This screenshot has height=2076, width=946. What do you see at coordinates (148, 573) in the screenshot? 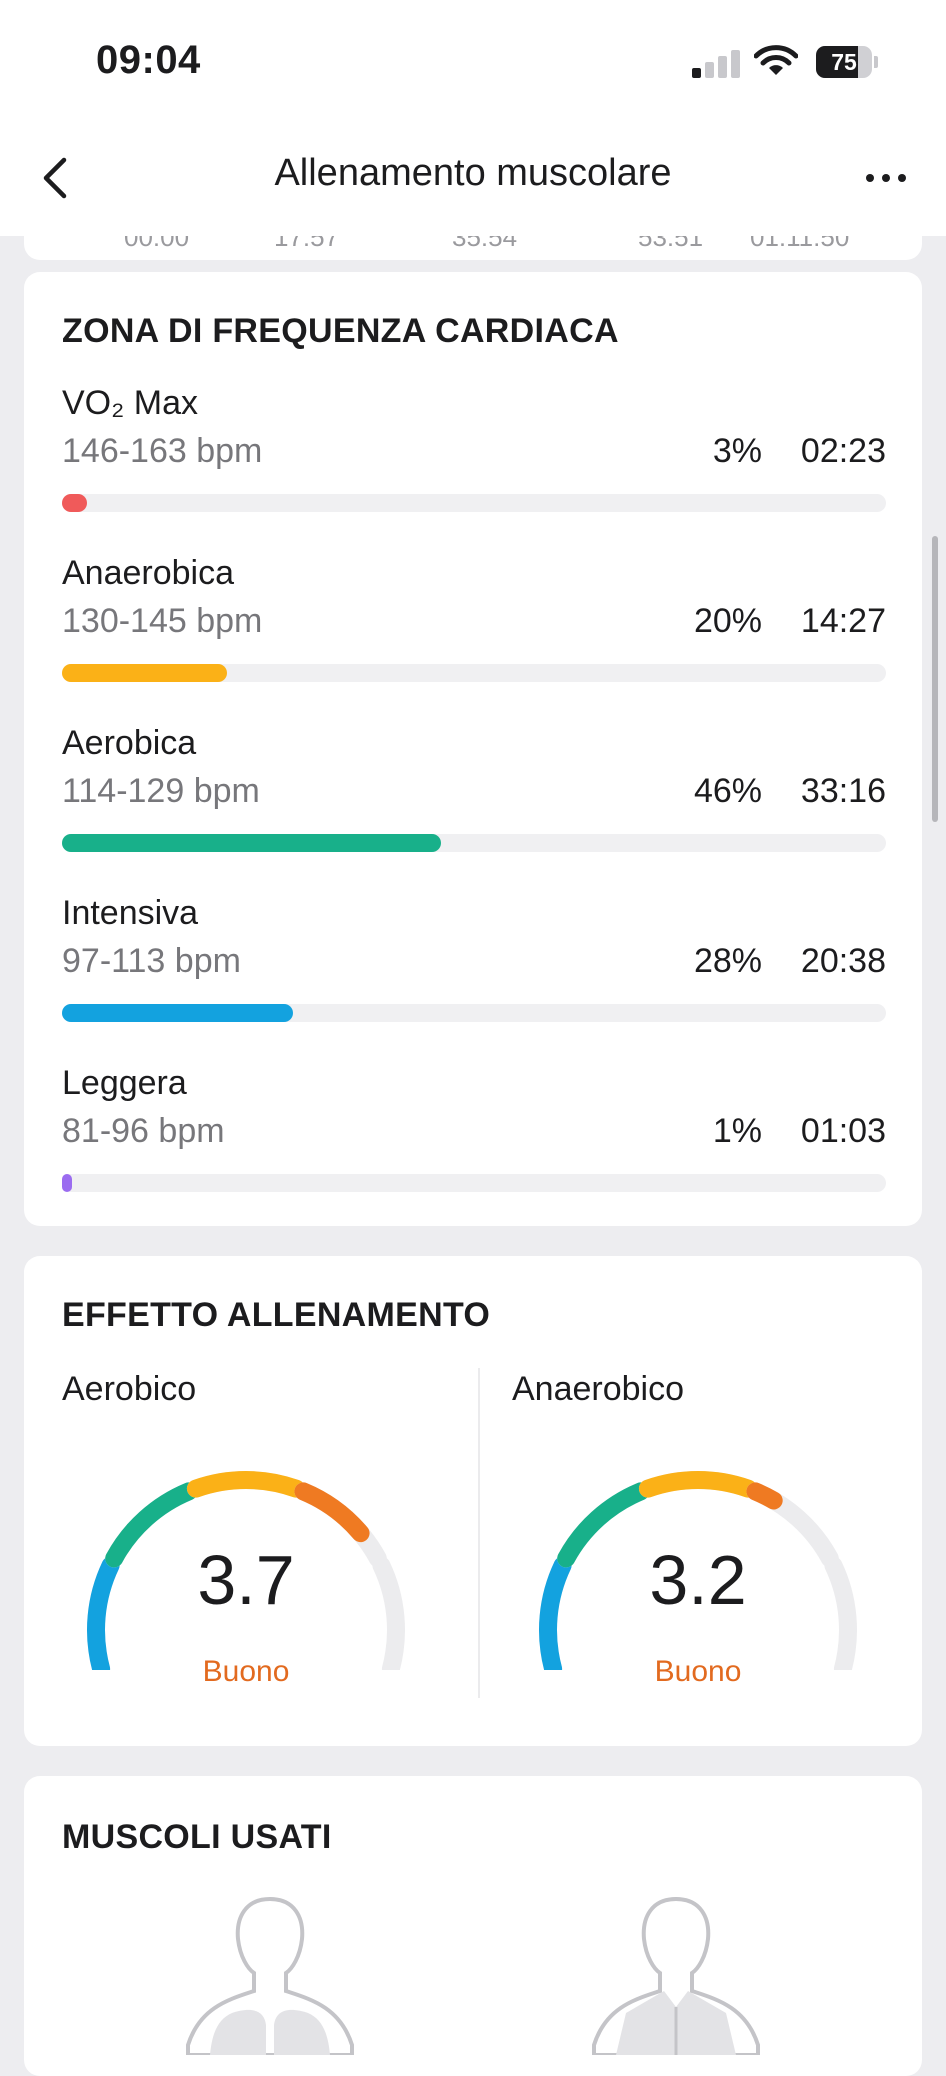
I see `zone-name: Anaerobica` at bounding box center [148, 573].